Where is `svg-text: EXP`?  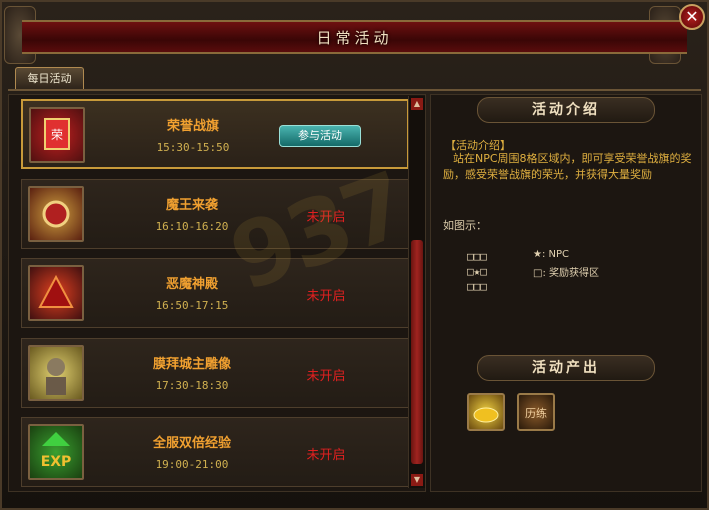 svg-text: EXP is located at coordinates (56, 462).